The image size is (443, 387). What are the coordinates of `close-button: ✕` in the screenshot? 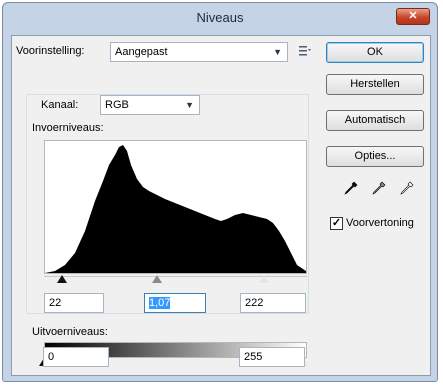 It's located at (413, 16).